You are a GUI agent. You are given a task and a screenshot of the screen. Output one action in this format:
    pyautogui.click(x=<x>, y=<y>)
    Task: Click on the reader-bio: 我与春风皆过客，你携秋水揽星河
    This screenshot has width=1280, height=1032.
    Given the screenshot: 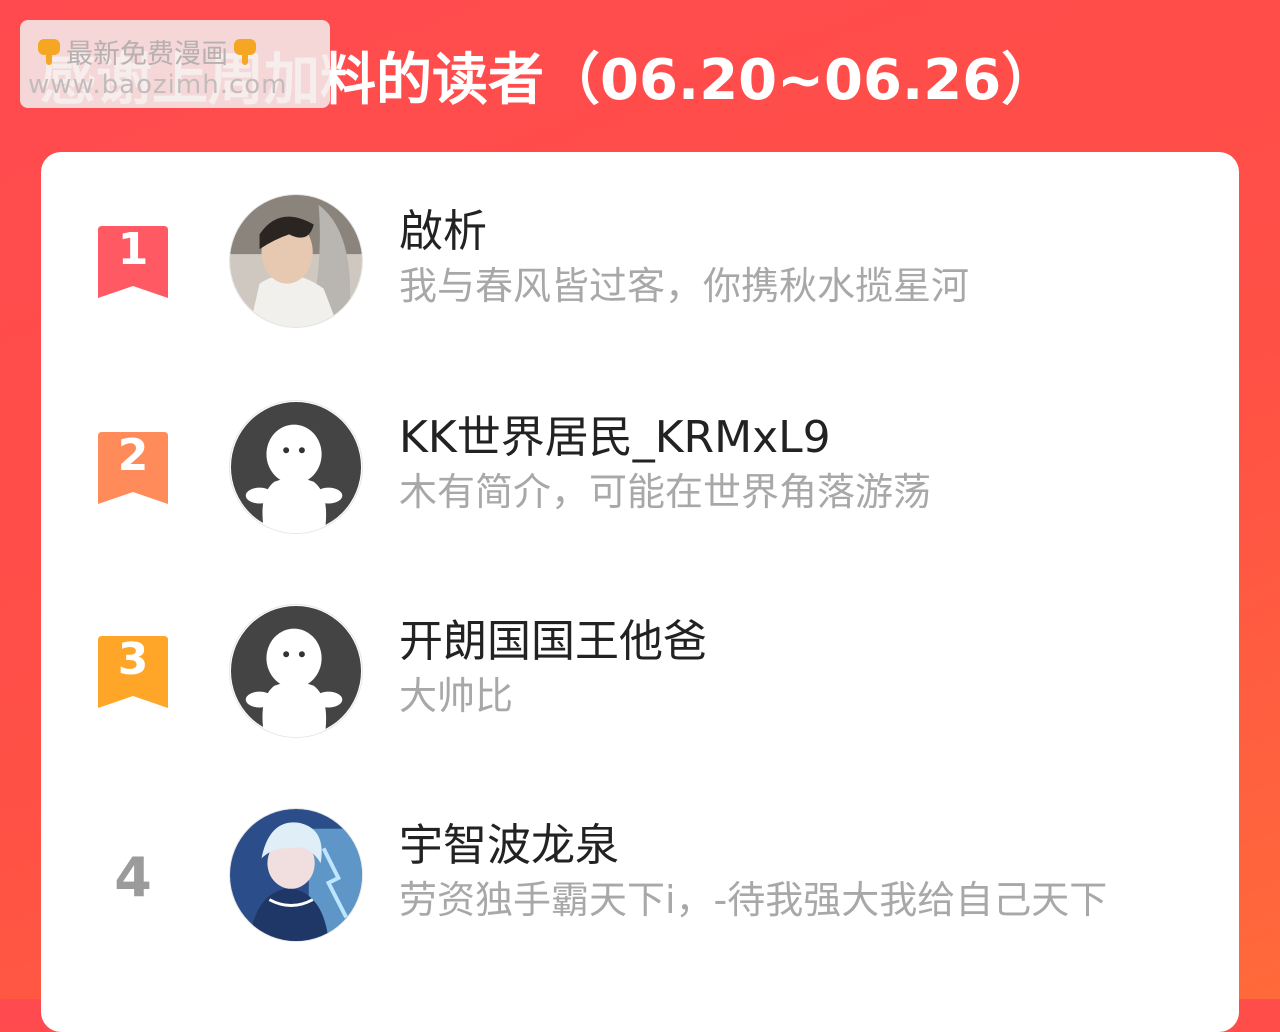 What is the action you would take?
    pyautogui.click(x=684, y=286)
    